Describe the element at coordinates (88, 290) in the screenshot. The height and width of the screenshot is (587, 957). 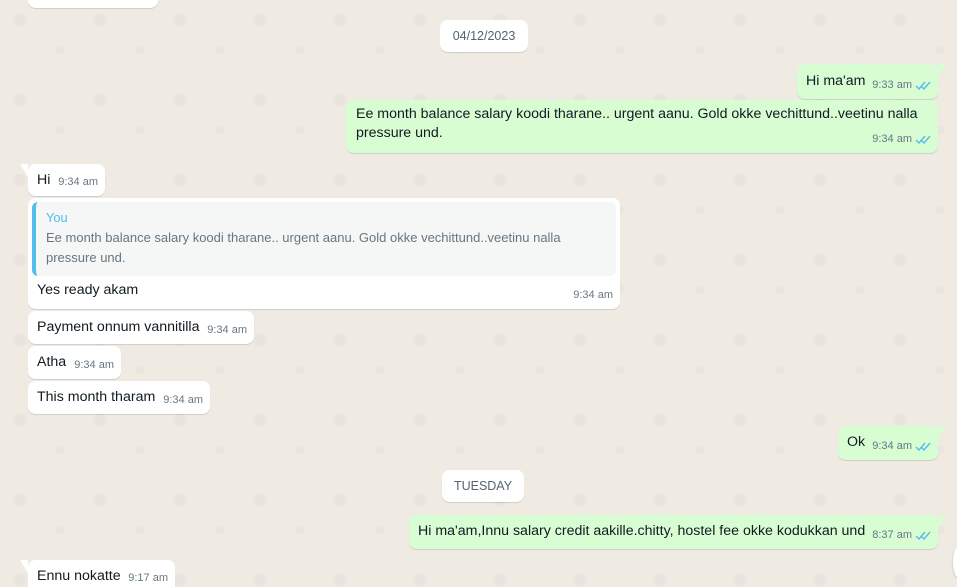
I see `message-text: Yes ready akam` at that location.